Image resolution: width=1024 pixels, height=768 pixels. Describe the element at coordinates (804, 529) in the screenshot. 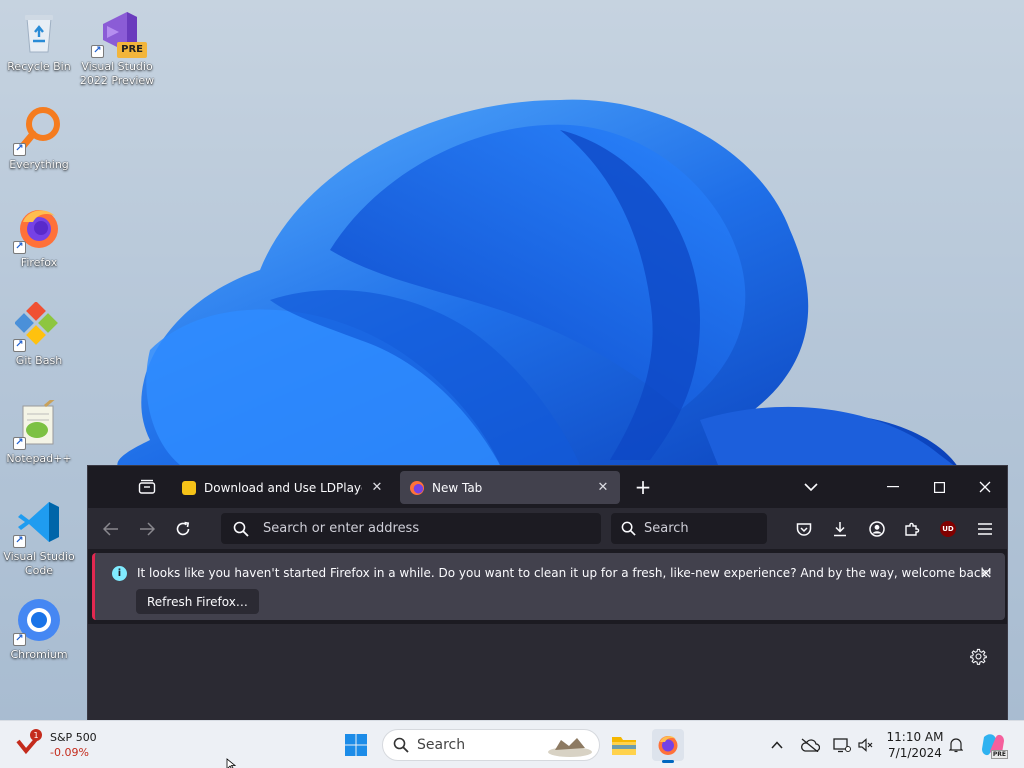

I see `pocket-button` at that location.